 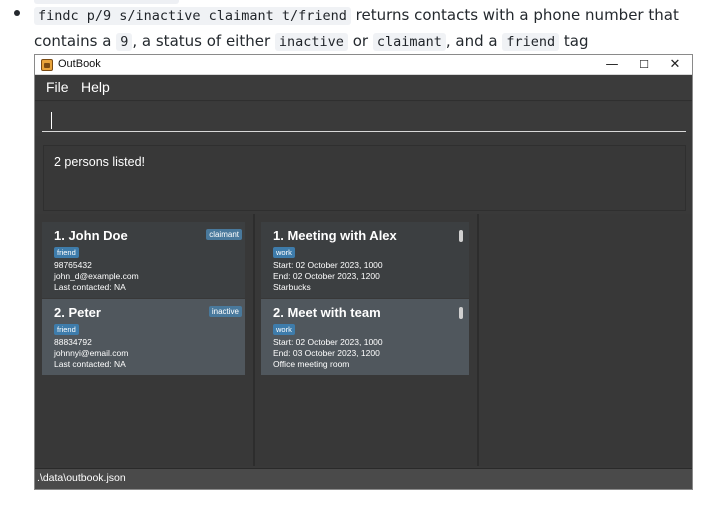 I want to click on person-name: 1. John Doe, so click(x=91, y=235).